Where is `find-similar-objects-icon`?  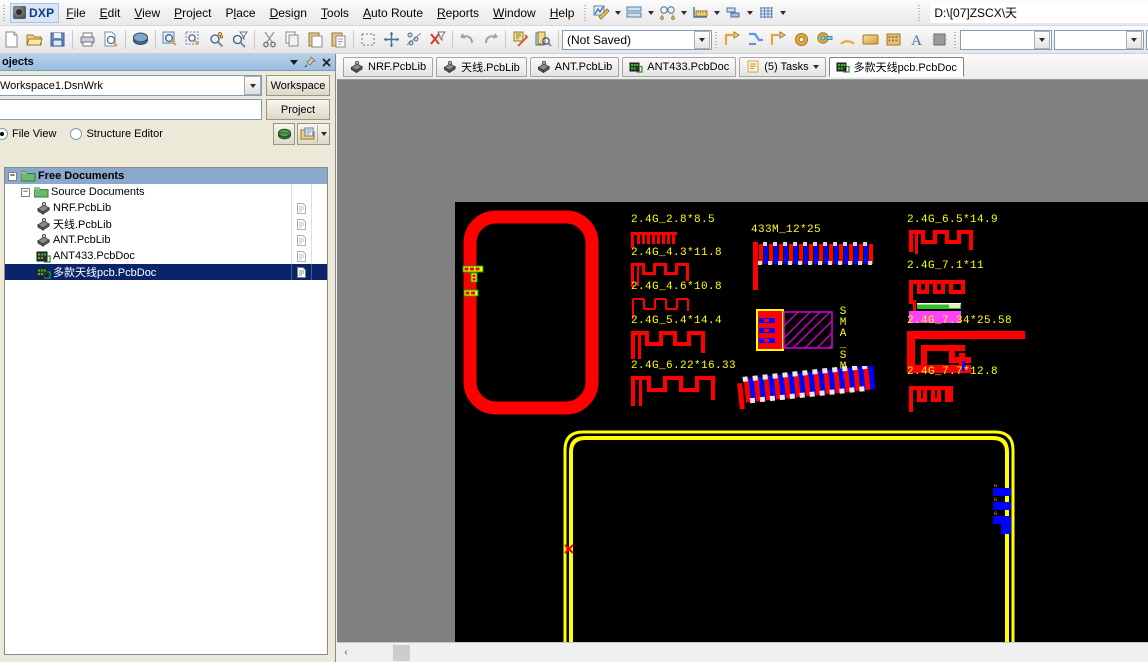
find-similar-objects-icon is located at coordinates (667, 13).